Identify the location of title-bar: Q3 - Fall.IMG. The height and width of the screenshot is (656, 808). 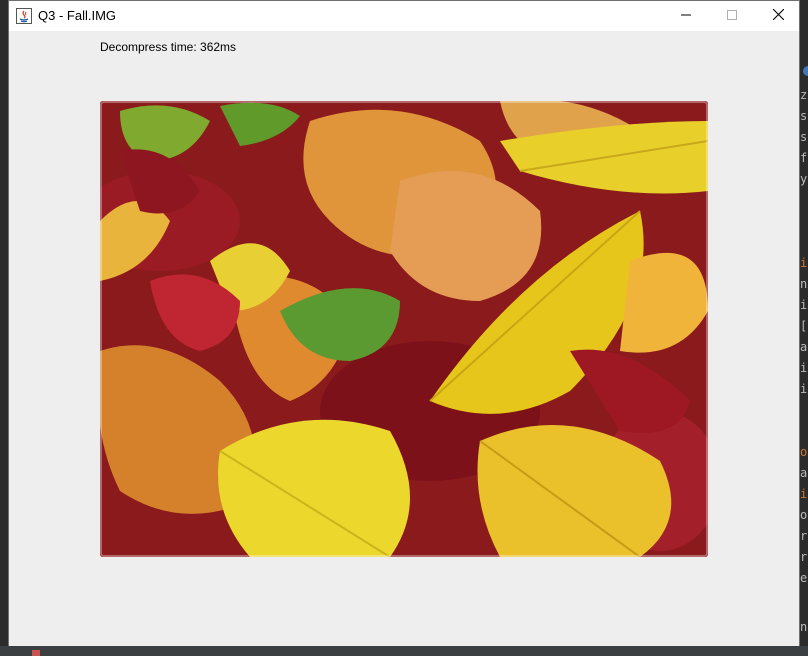
(404, 16).